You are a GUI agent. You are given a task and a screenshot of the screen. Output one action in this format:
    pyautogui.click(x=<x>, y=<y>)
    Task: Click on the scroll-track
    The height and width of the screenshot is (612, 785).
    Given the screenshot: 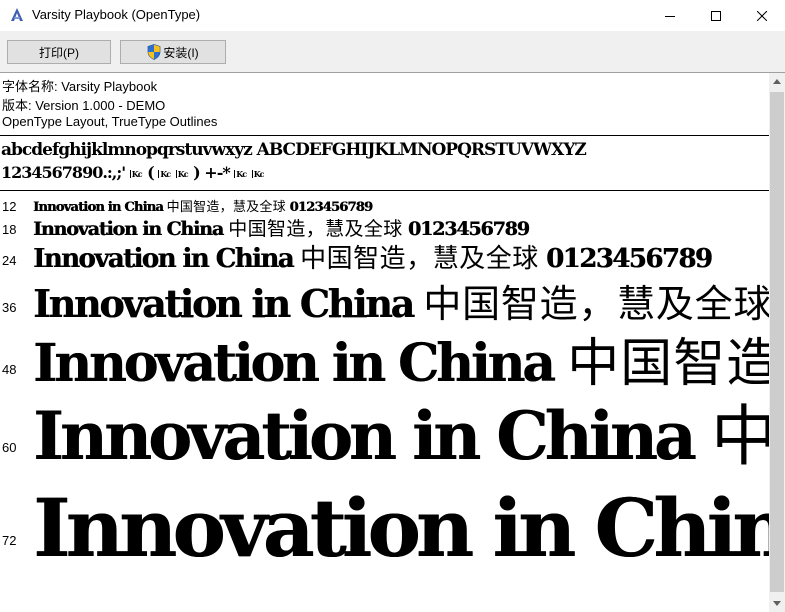 What is the action you would take?
    pyautogui.click(x=777, y=342)
    